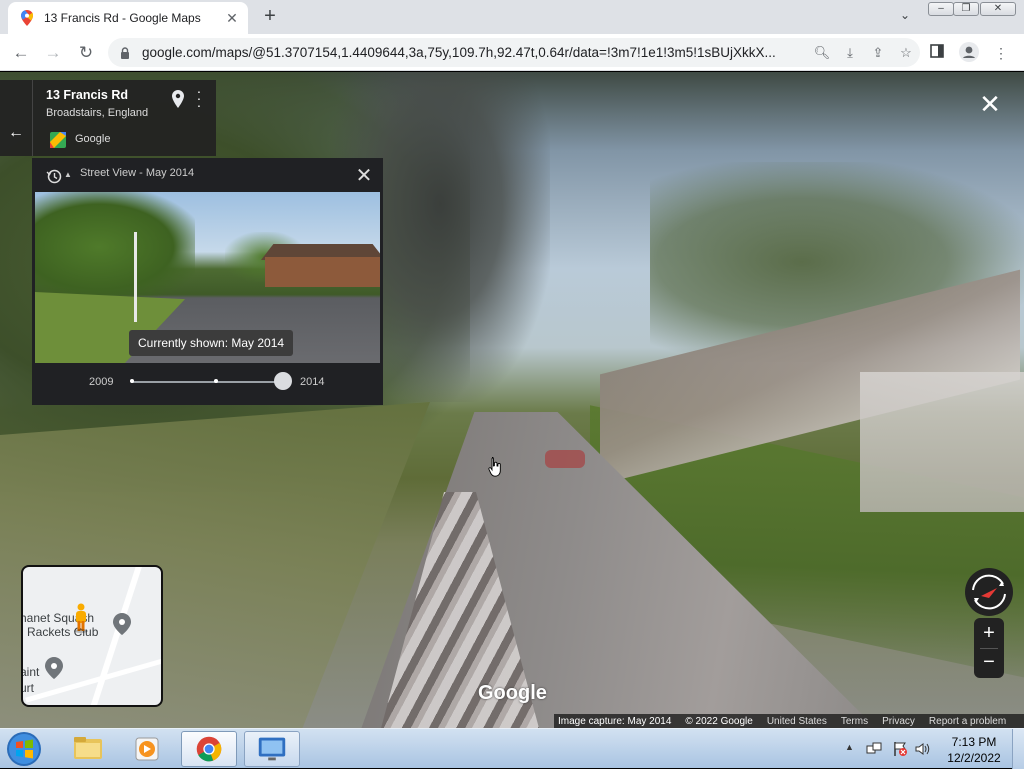 This screenshot has width=1024, height=769. Describe the element at coordinates (122, 18) in the screenshot. I see `tab-title: 13 Francis Rd - Google Maps` at that location.